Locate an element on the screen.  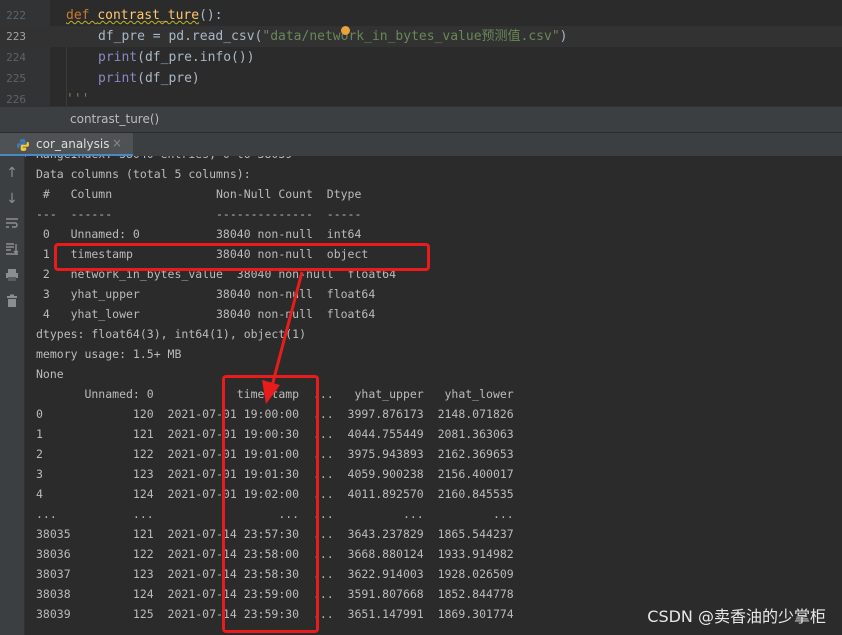
close-tab-icon: × is located at coordinates (117, 143).